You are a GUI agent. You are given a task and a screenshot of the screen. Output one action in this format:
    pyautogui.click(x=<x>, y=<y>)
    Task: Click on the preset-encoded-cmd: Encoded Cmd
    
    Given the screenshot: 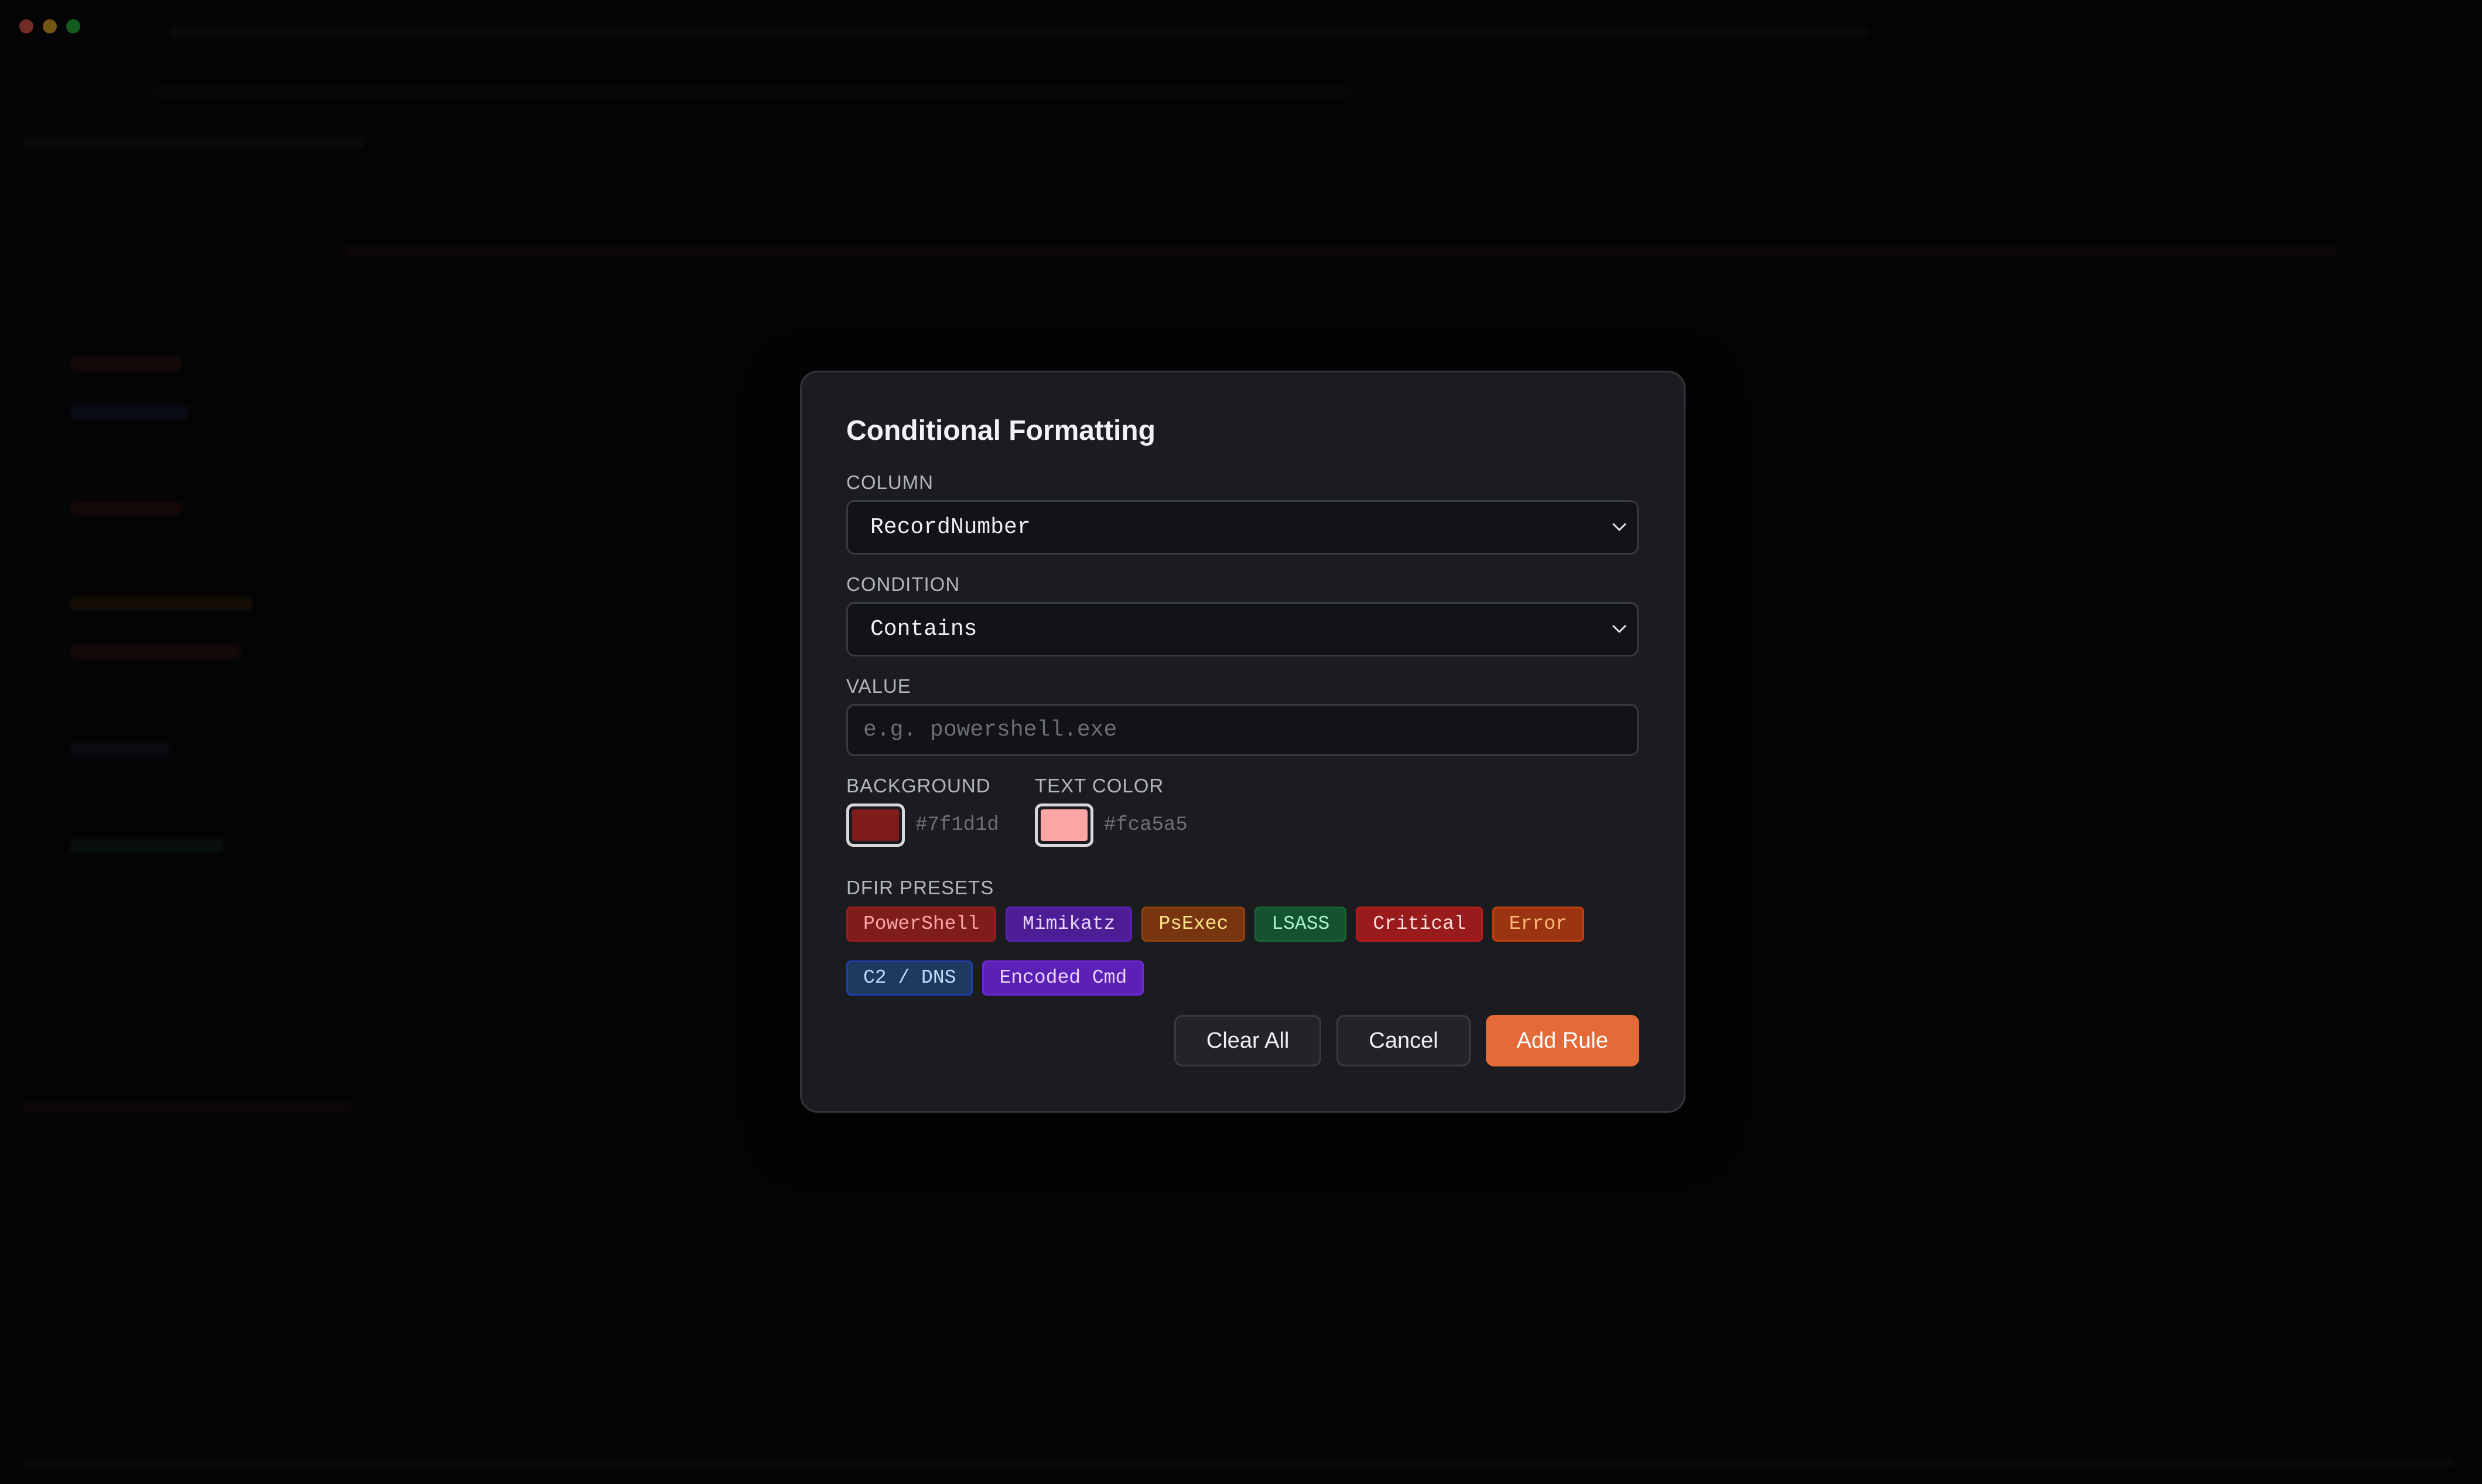 What is the action you would take?
    pyautogui.click(x=1063, y=978)
    